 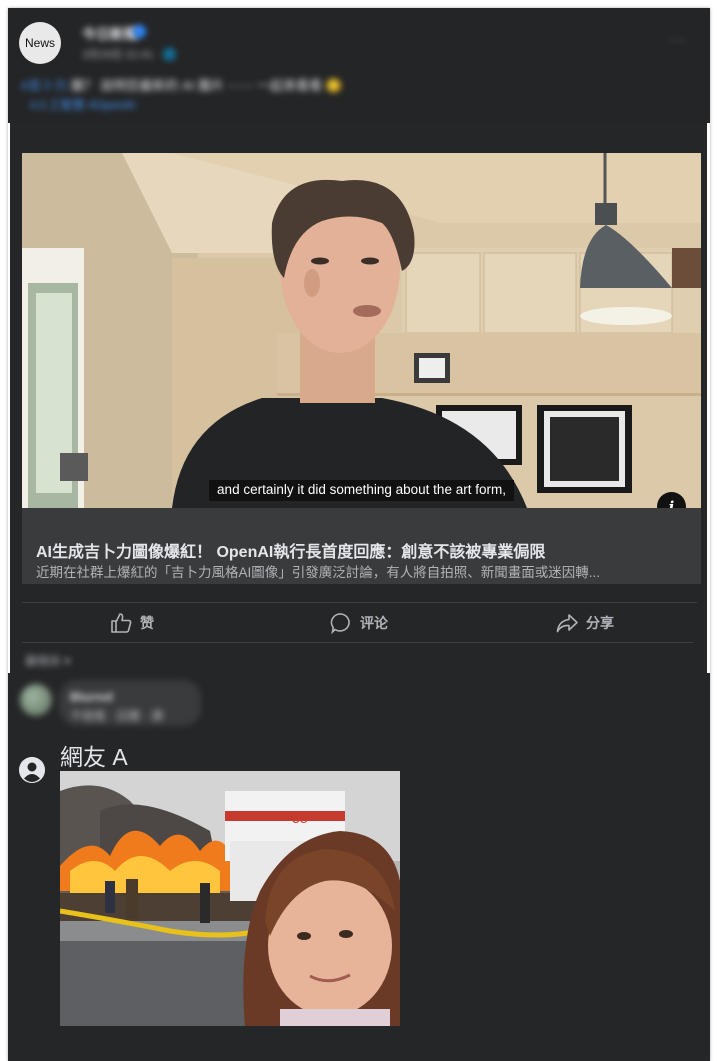 I want to click on svg-text: 38, so click(x=300, y=818).